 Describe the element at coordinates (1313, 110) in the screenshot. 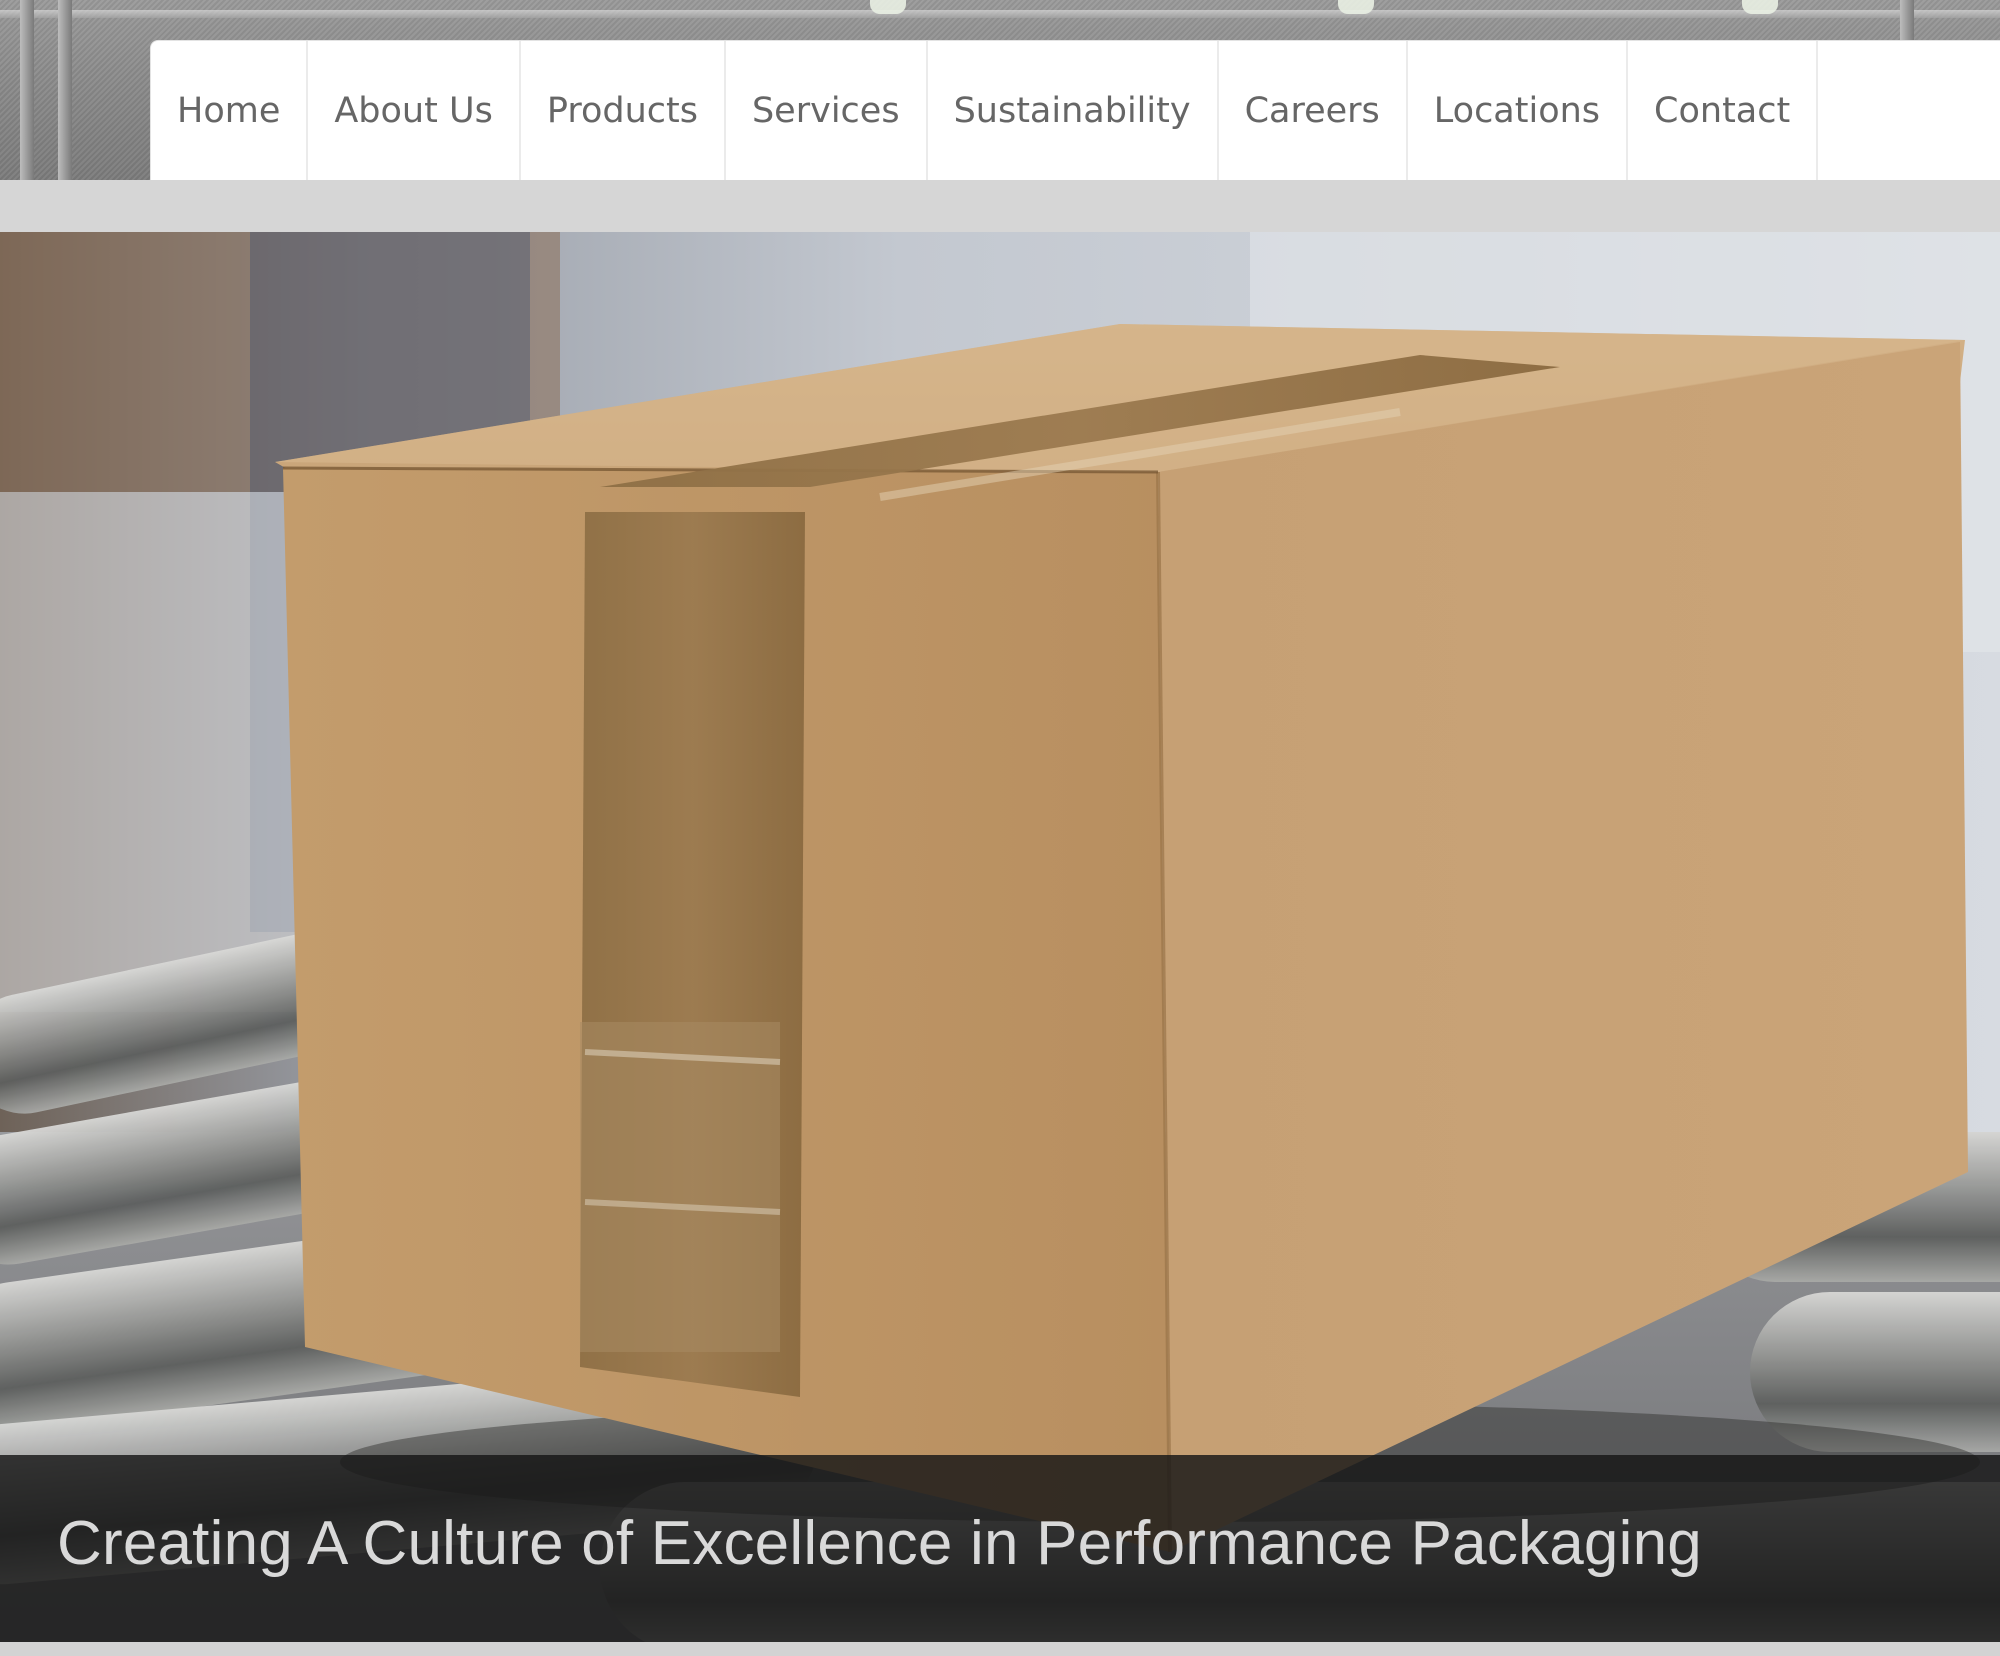

I see `nav-item-careers: Careers` at that location.